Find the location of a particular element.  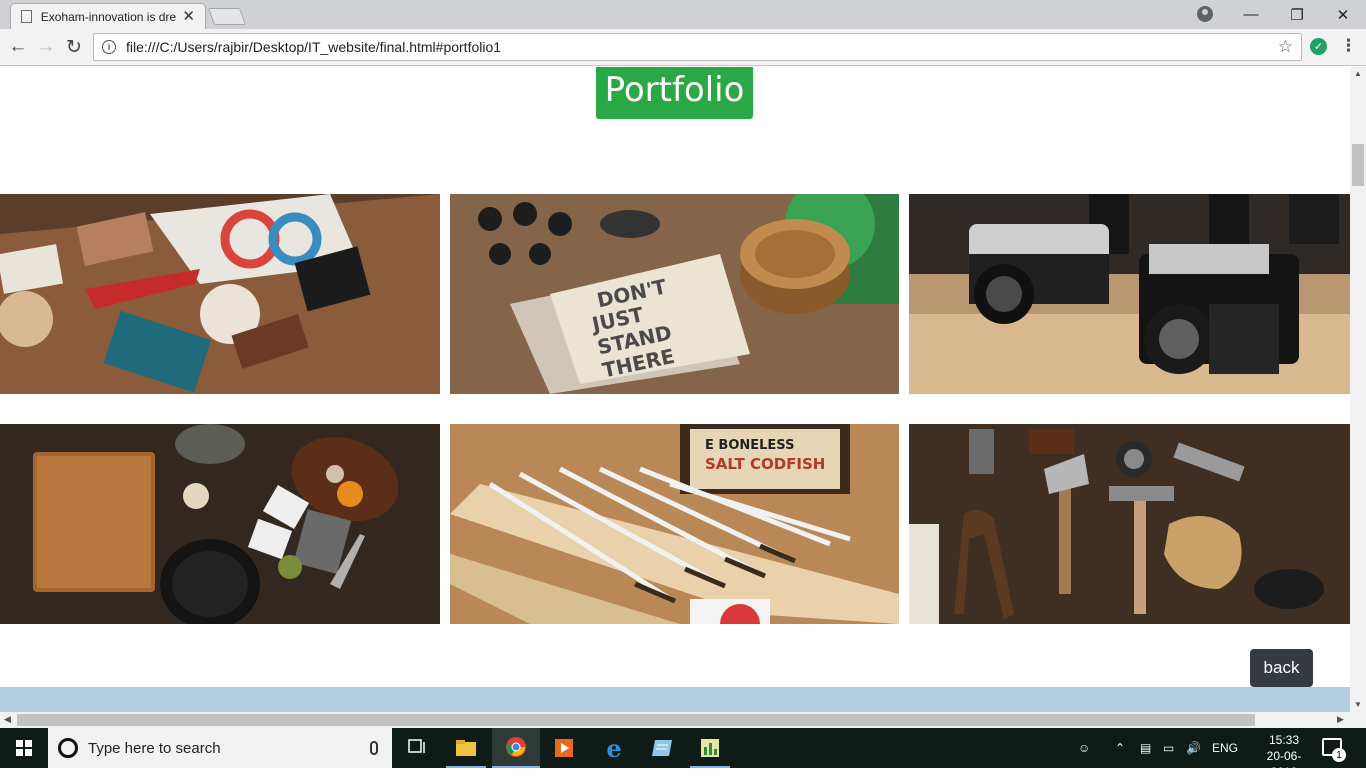

task-view-button is located at coordinates (418, 748).